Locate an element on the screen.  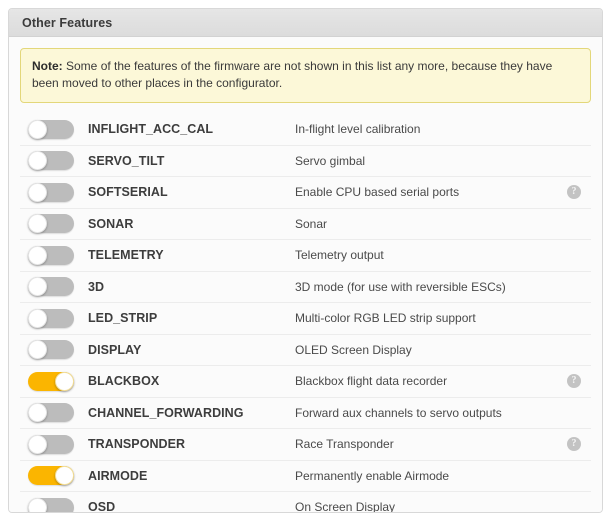
feature-row: SONARSonar? is located at coordinates (305, 224).